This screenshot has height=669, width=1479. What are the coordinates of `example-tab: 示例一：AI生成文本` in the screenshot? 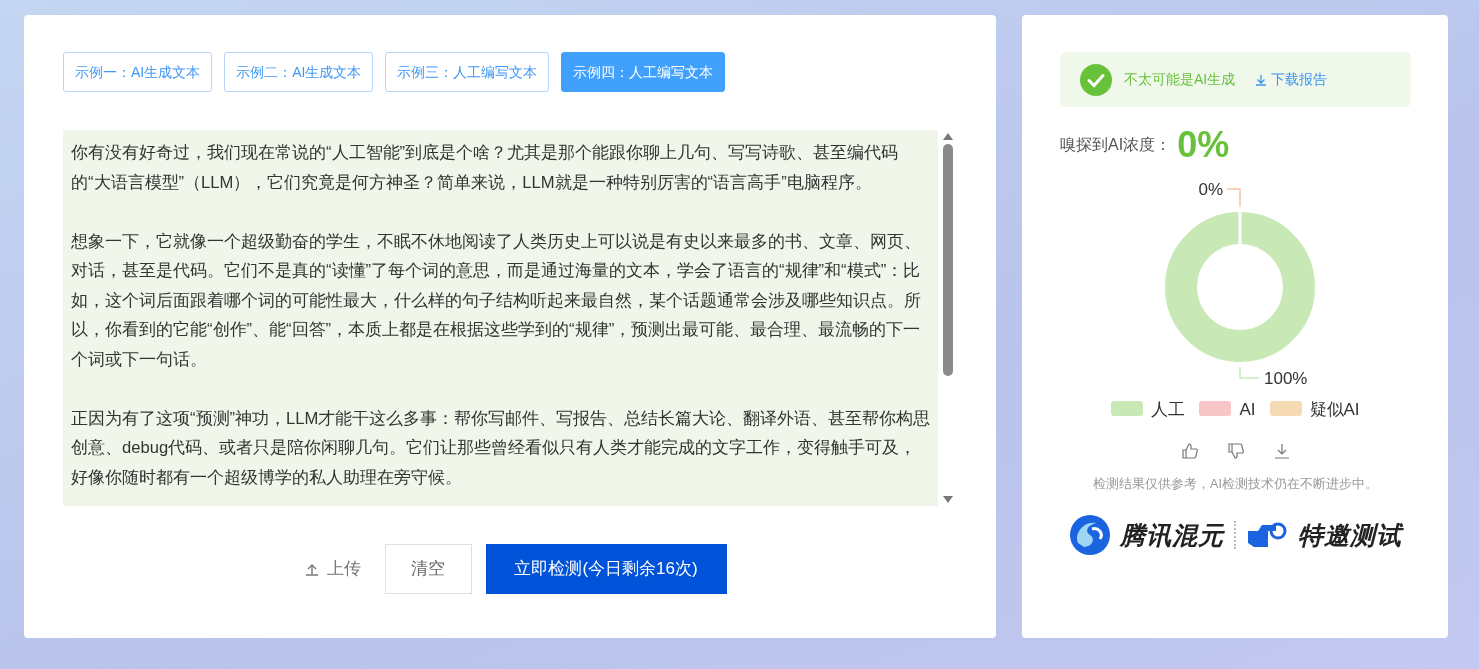 It's located at (138, 72).